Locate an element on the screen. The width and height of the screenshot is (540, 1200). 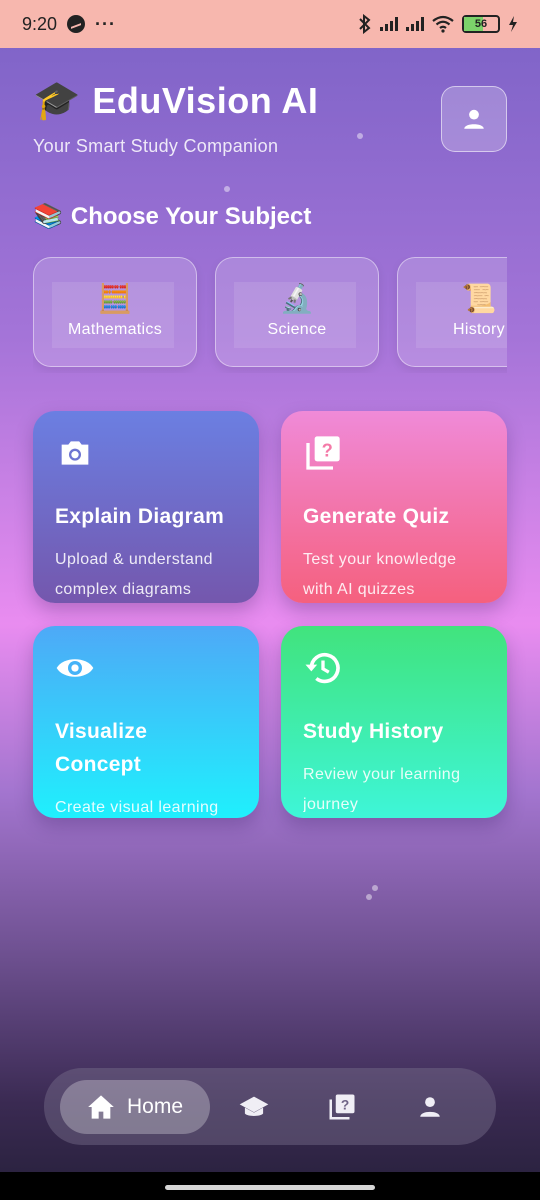
graduation-cap-icon is located at coordinates (254, 1106).